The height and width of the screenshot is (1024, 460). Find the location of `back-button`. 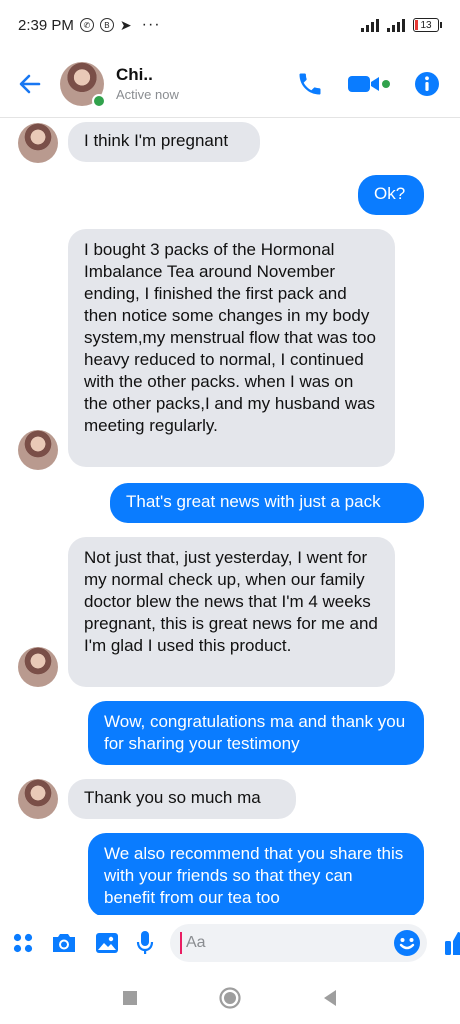

back-button is located at coordinates (30, 84).